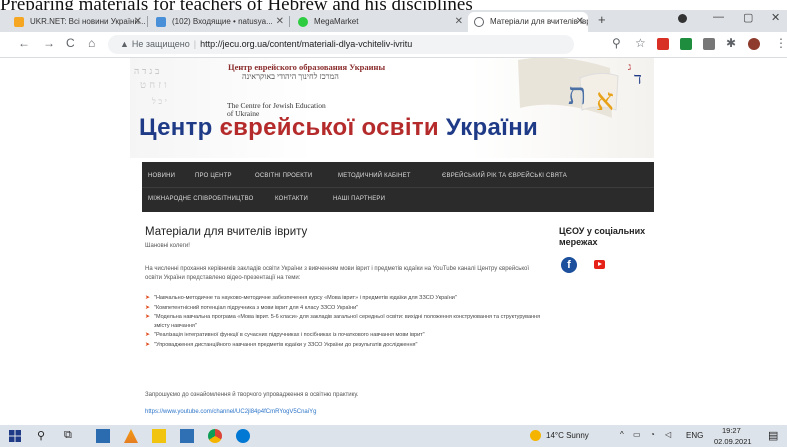 The height and width of the screenshot is (447, 787). What do you see at coordinates (539, 21) in the screenshot?
I see `tab-label: Матеріали для вчителів іврит` at bounding box center [539, 21].